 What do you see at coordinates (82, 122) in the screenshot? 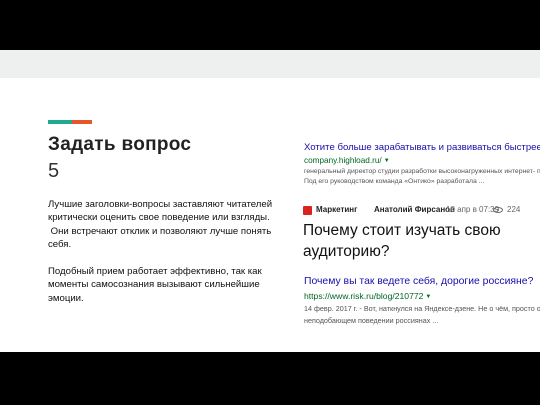
I see `accent-orange-segment` at bounding box center [82, 122].